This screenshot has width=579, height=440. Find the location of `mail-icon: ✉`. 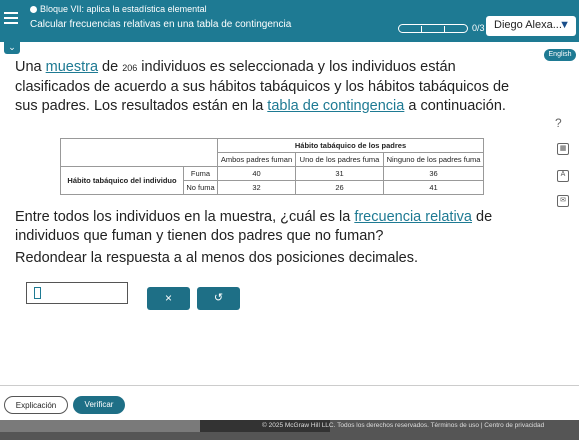

mail-icon: ✉ is located at coordinates (563, 201).